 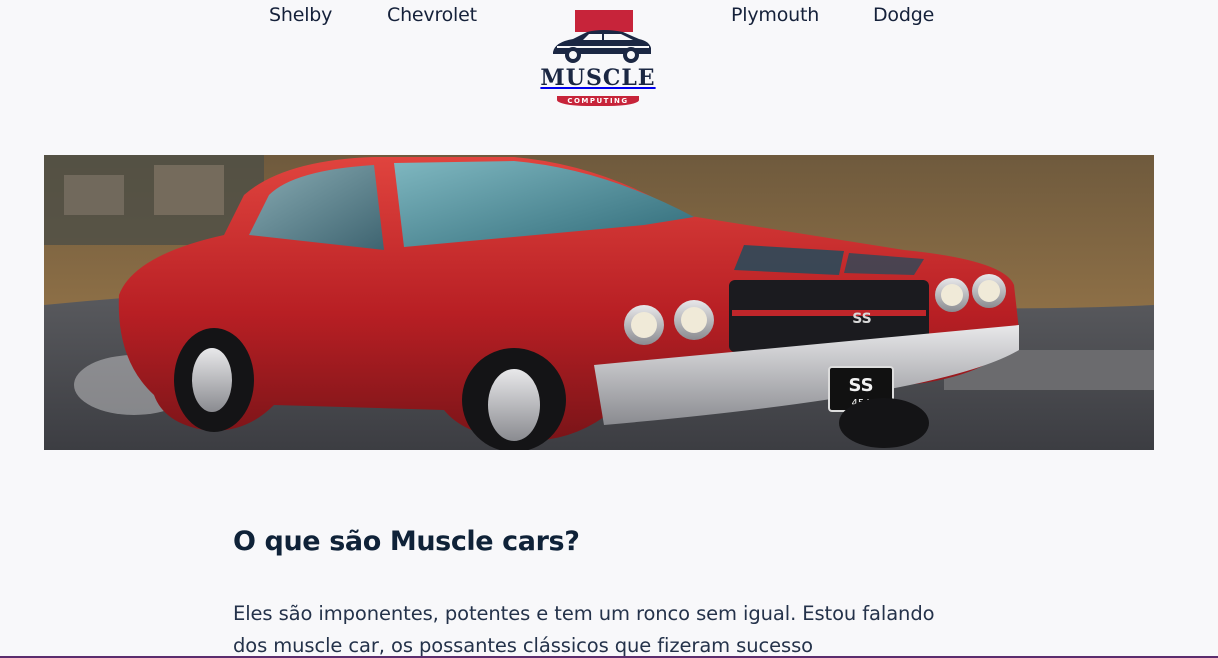 What do you see at coordinates (602, 36) in the screenshot?
I see `muscle-car-logo-icon` at bounding box center [602, 36].